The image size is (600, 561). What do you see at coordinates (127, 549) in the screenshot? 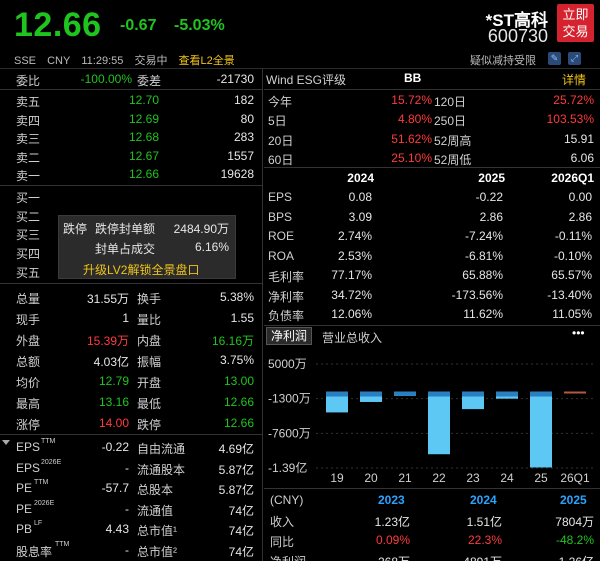
I see `fundamental-value: -` at bounding box center [127, 549].